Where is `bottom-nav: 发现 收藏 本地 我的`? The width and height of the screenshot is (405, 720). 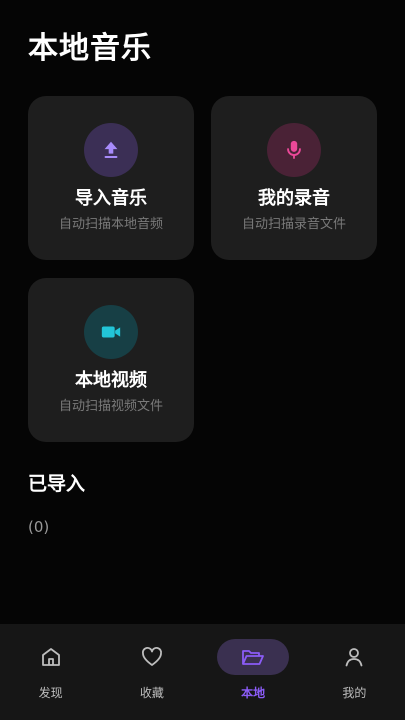 bottom-nav: 发现 收藏 本地 我的 is located at coordinates (202, 672).